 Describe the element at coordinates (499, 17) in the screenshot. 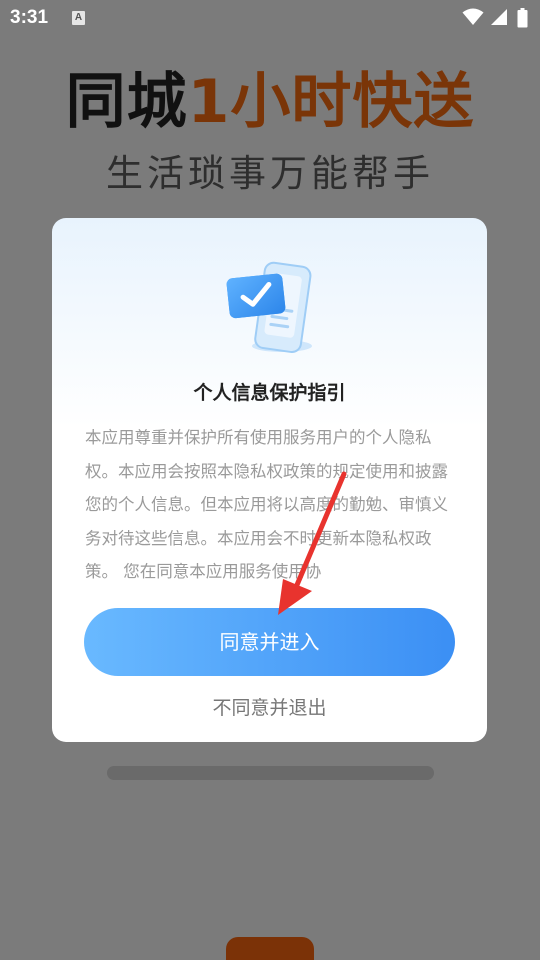

I see `signal-icon` at that location.